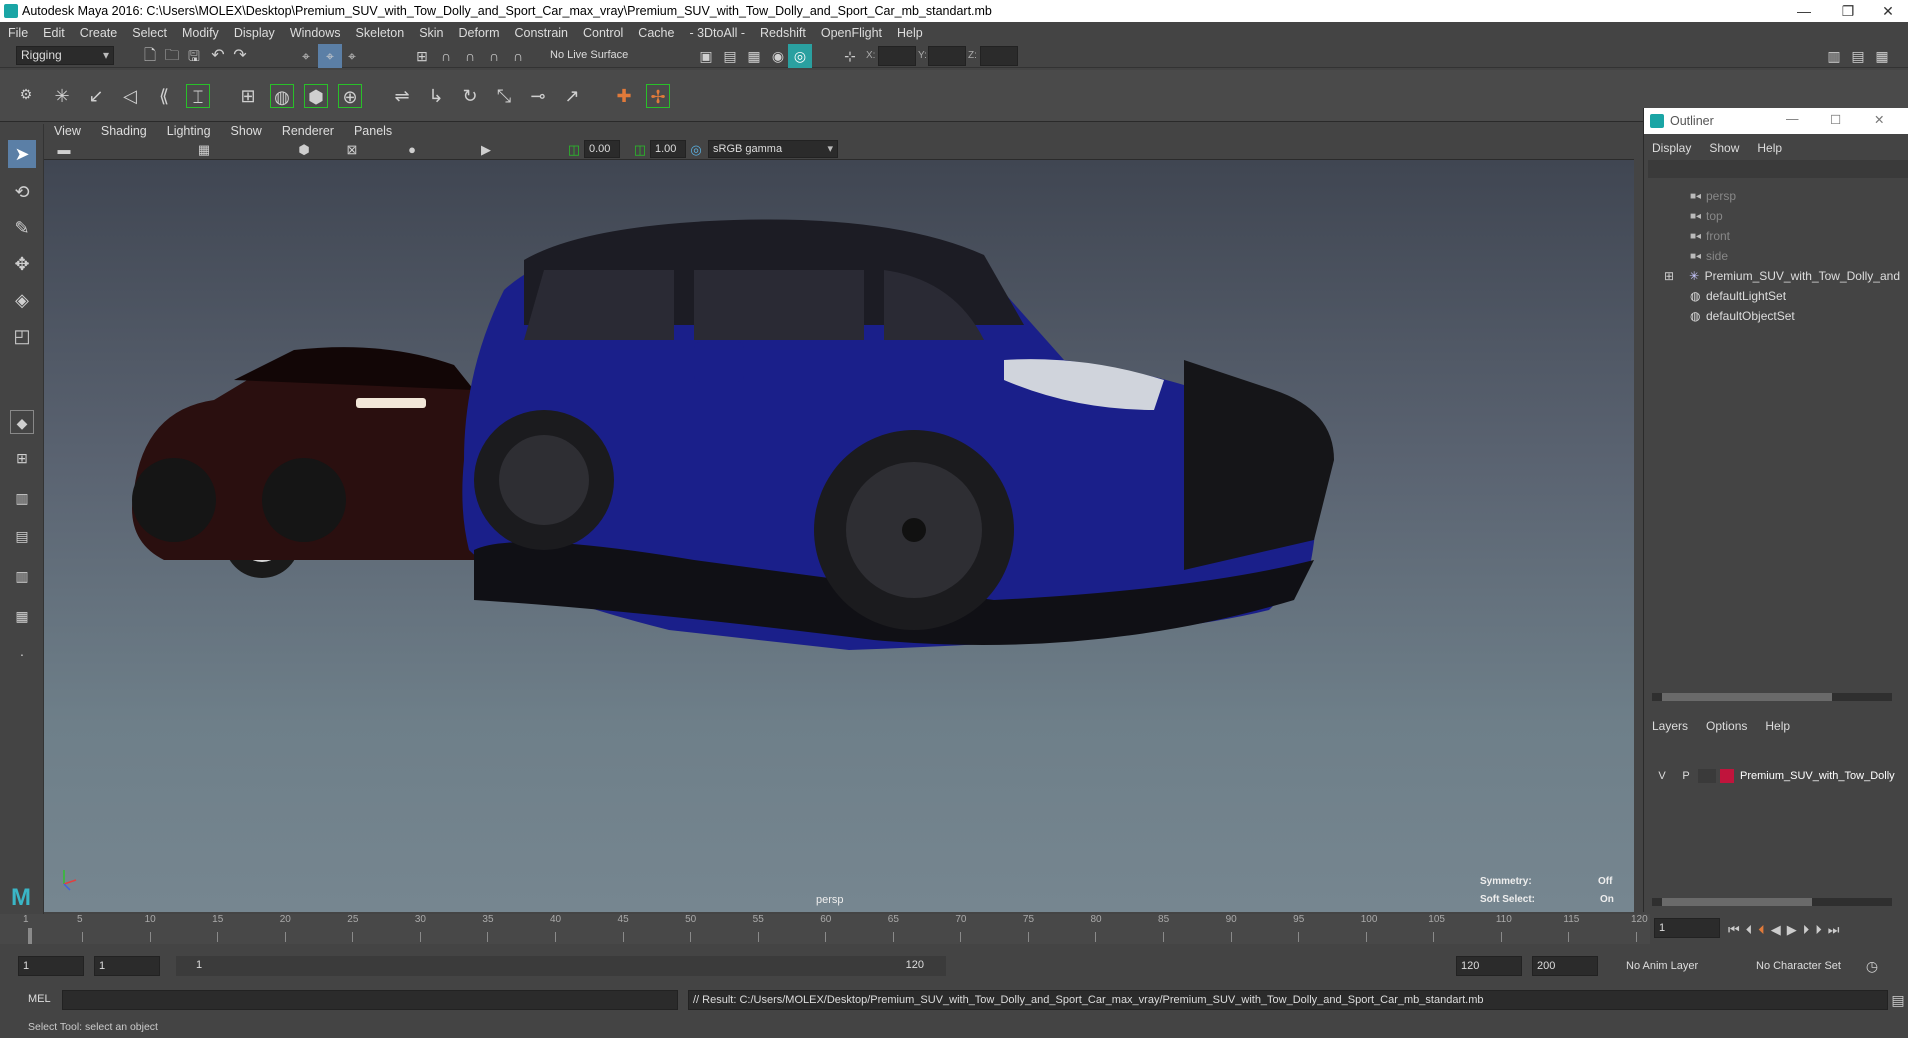 The height and width of the screenshot is (1038, 1908). What do you see at coordinates (1778, 169) in the screenshot?
I see `outliner-search-bar` at bounding box center [1778, 169].